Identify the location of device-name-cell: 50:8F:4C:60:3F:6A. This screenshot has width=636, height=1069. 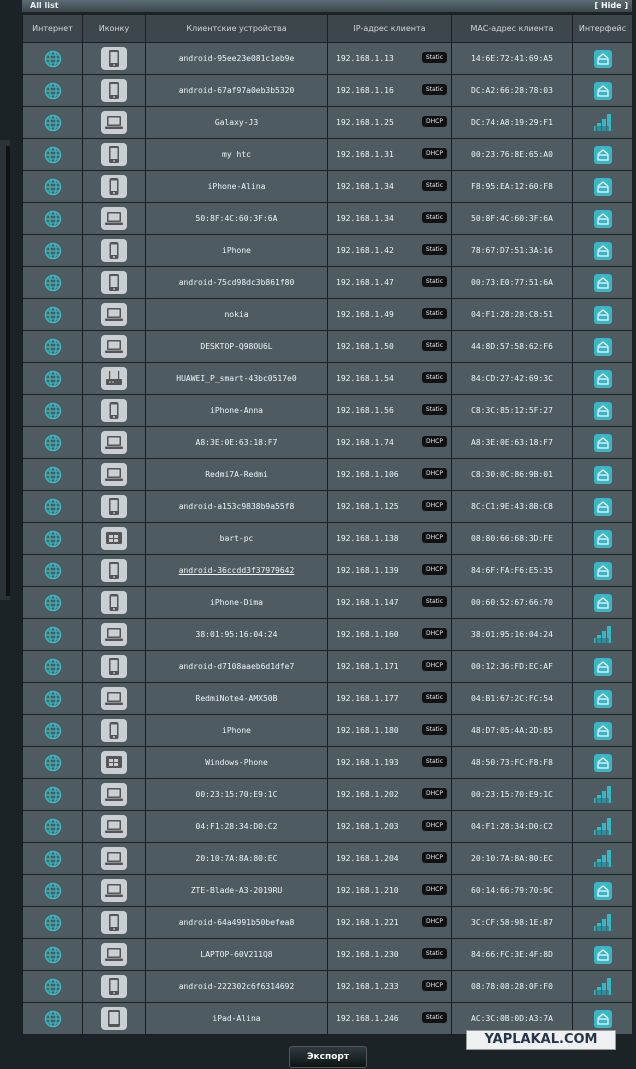
(236, 218).